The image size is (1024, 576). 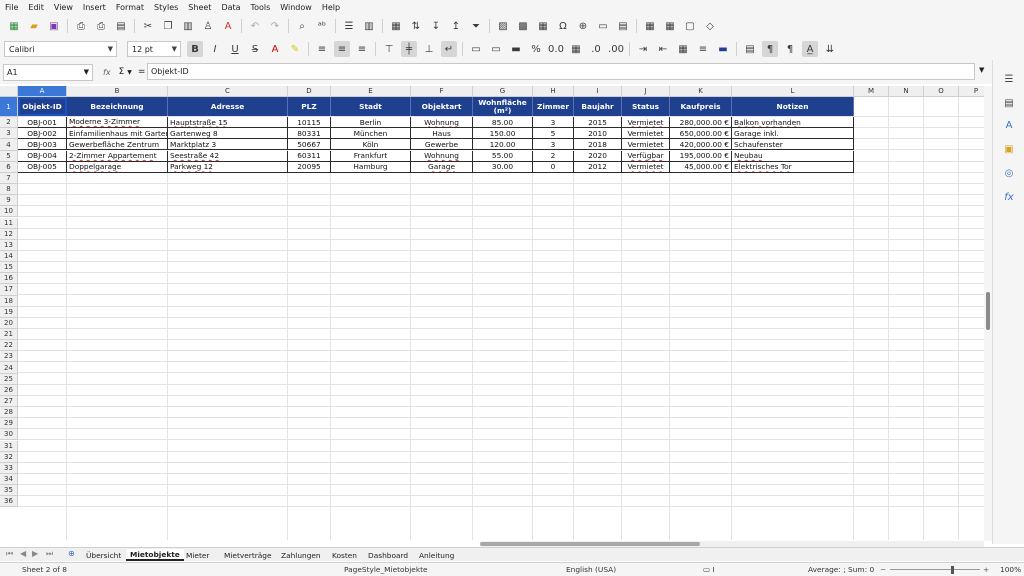 What do you see at coordinates (342, 49) in the screenshot?
I see `align-center-icon: ≡` at bounding box center [342, 49].